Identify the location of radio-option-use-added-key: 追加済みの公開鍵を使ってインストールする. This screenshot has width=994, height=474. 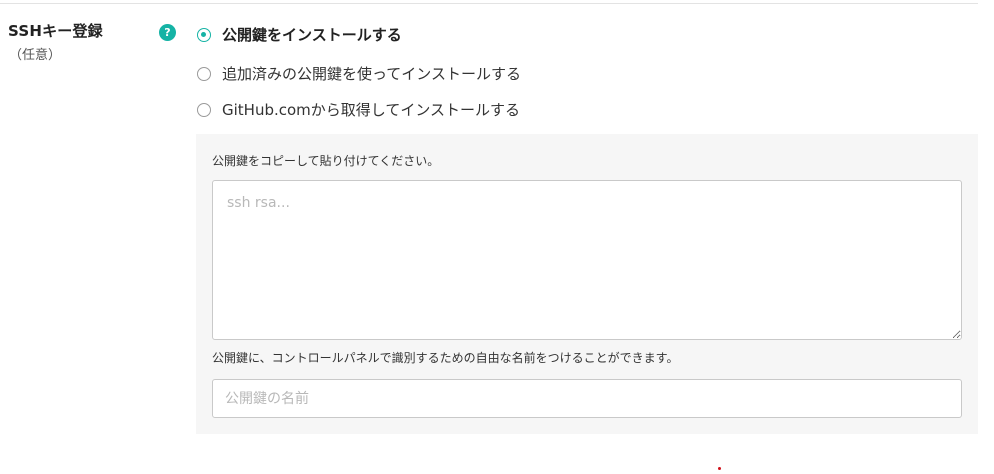
(359, 73).